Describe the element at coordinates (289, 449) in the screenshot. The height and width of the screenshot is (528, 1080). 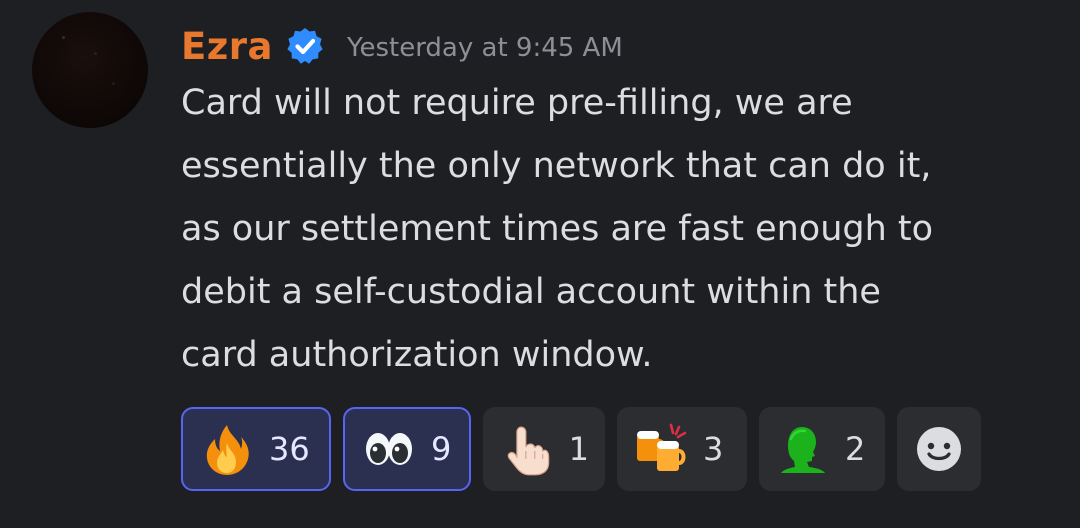
I see `reaction-count: 36` at that location.